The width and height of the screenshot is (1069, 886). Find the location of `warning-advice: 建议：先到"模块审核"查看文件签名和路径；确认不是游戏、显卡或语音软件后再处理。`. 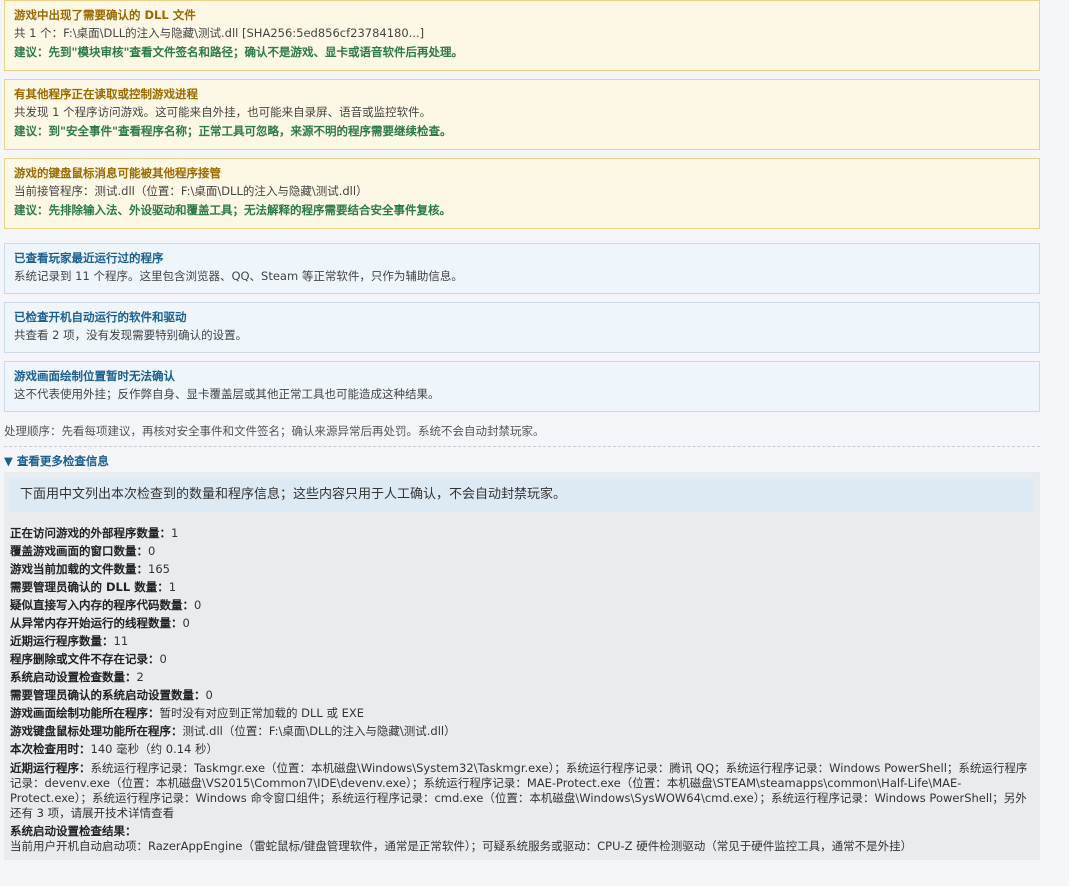

warning-advice: 建议：先到"模块审核"查看文件签名和路径；确认不是游戏、显卡或语音软件后再处理。 is located at coordinates (238, 52).